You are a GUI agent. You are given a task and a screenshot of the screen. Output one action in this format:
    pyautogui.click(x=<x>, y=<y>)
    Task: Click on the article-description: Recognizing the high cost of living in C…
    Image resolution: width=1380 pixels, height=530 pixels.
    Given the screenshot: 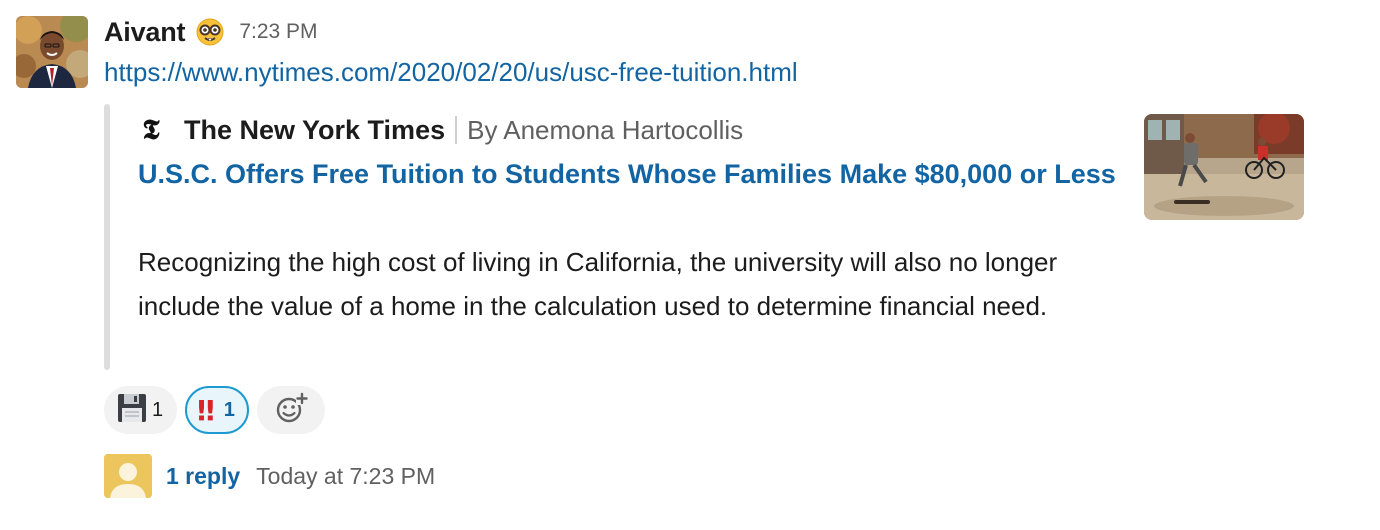 What is the action you would take?
    pyautogui.click(x=598, y=284)
    